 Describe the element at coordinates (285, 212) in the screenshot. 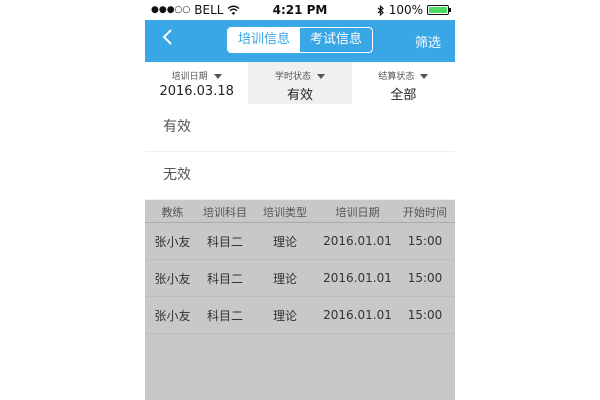

I see `header-type: 培训类型` at that location.